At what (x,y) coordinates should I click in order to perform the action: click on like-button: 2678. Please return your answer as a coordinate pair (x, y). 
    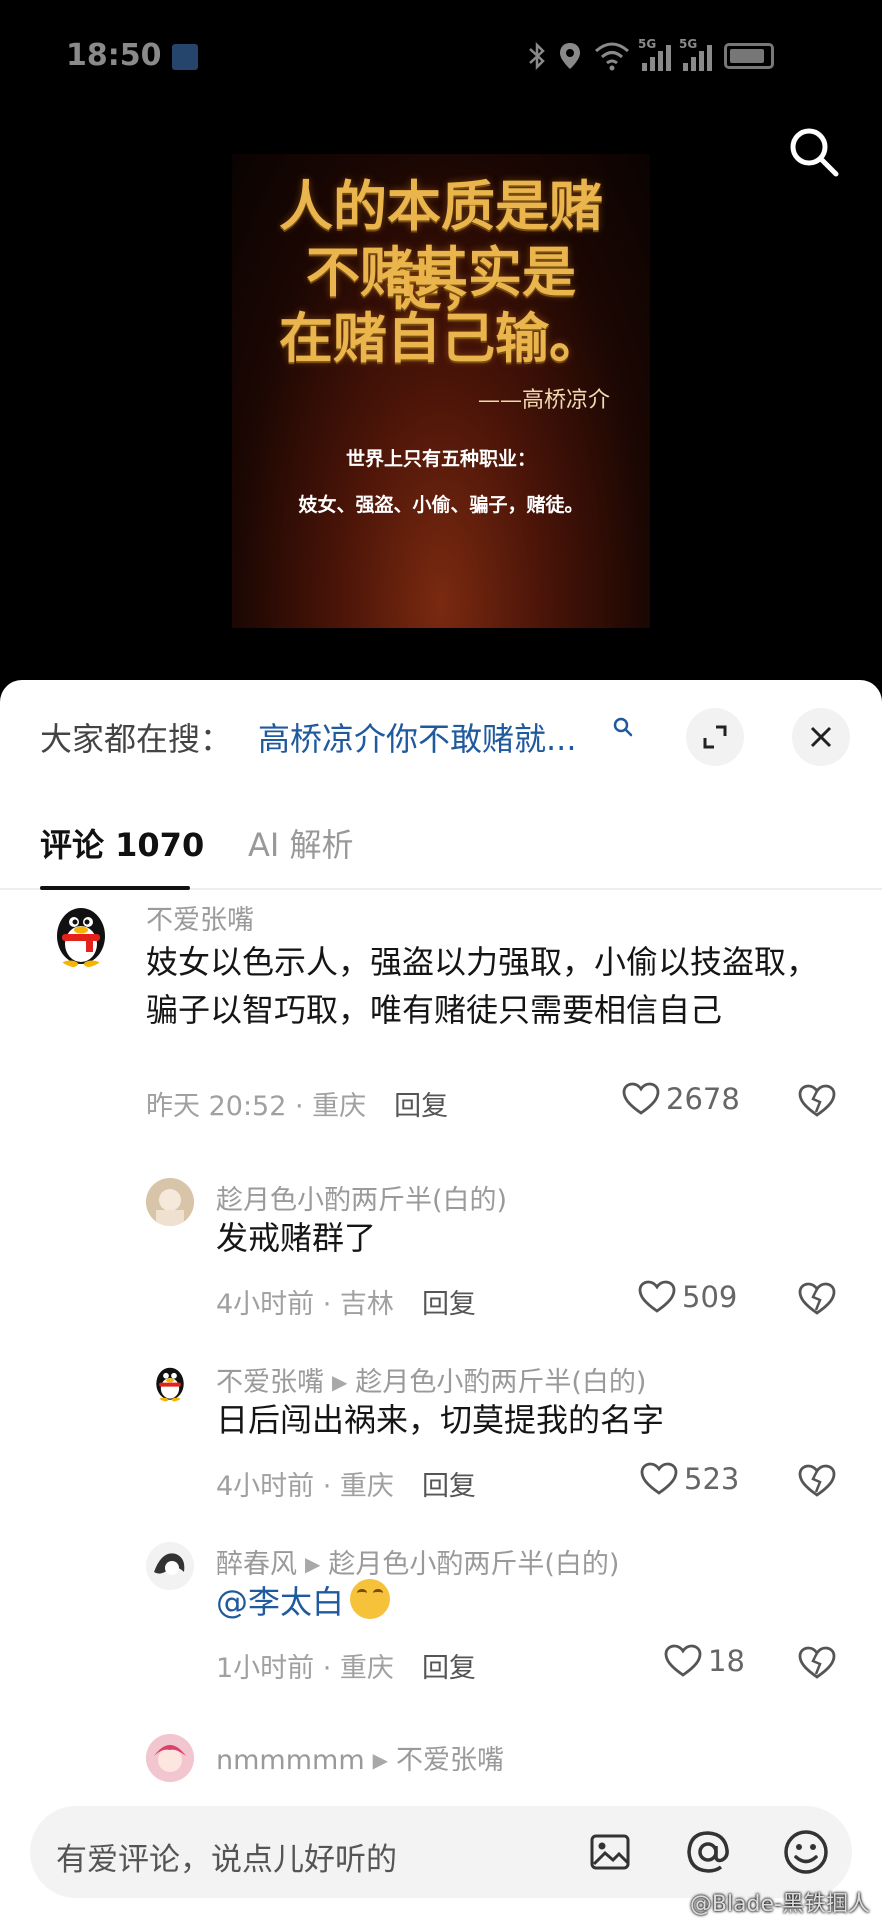
    Looking at the image, I should click on (681, 1099).